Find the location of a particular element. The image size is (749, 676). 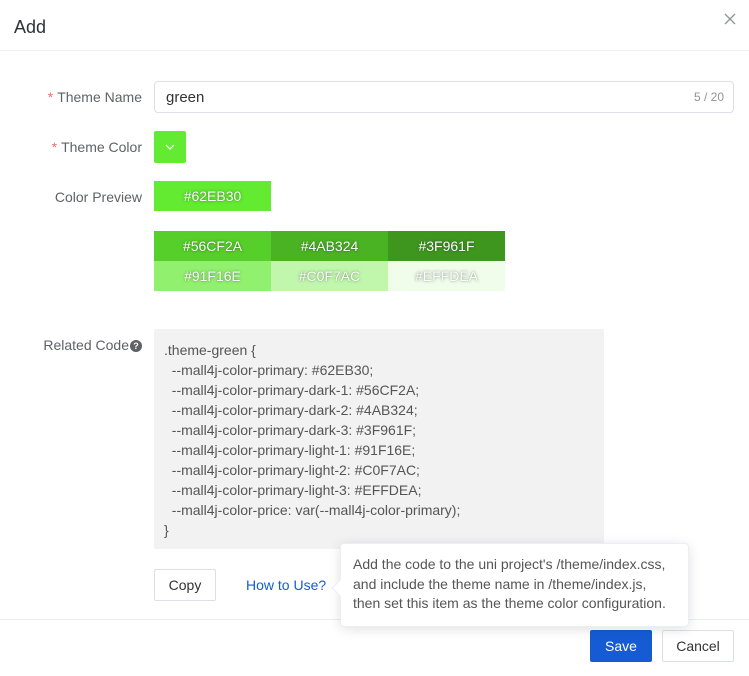

theme-color-label-text: Theme Color is located at coordinates (101, 147).